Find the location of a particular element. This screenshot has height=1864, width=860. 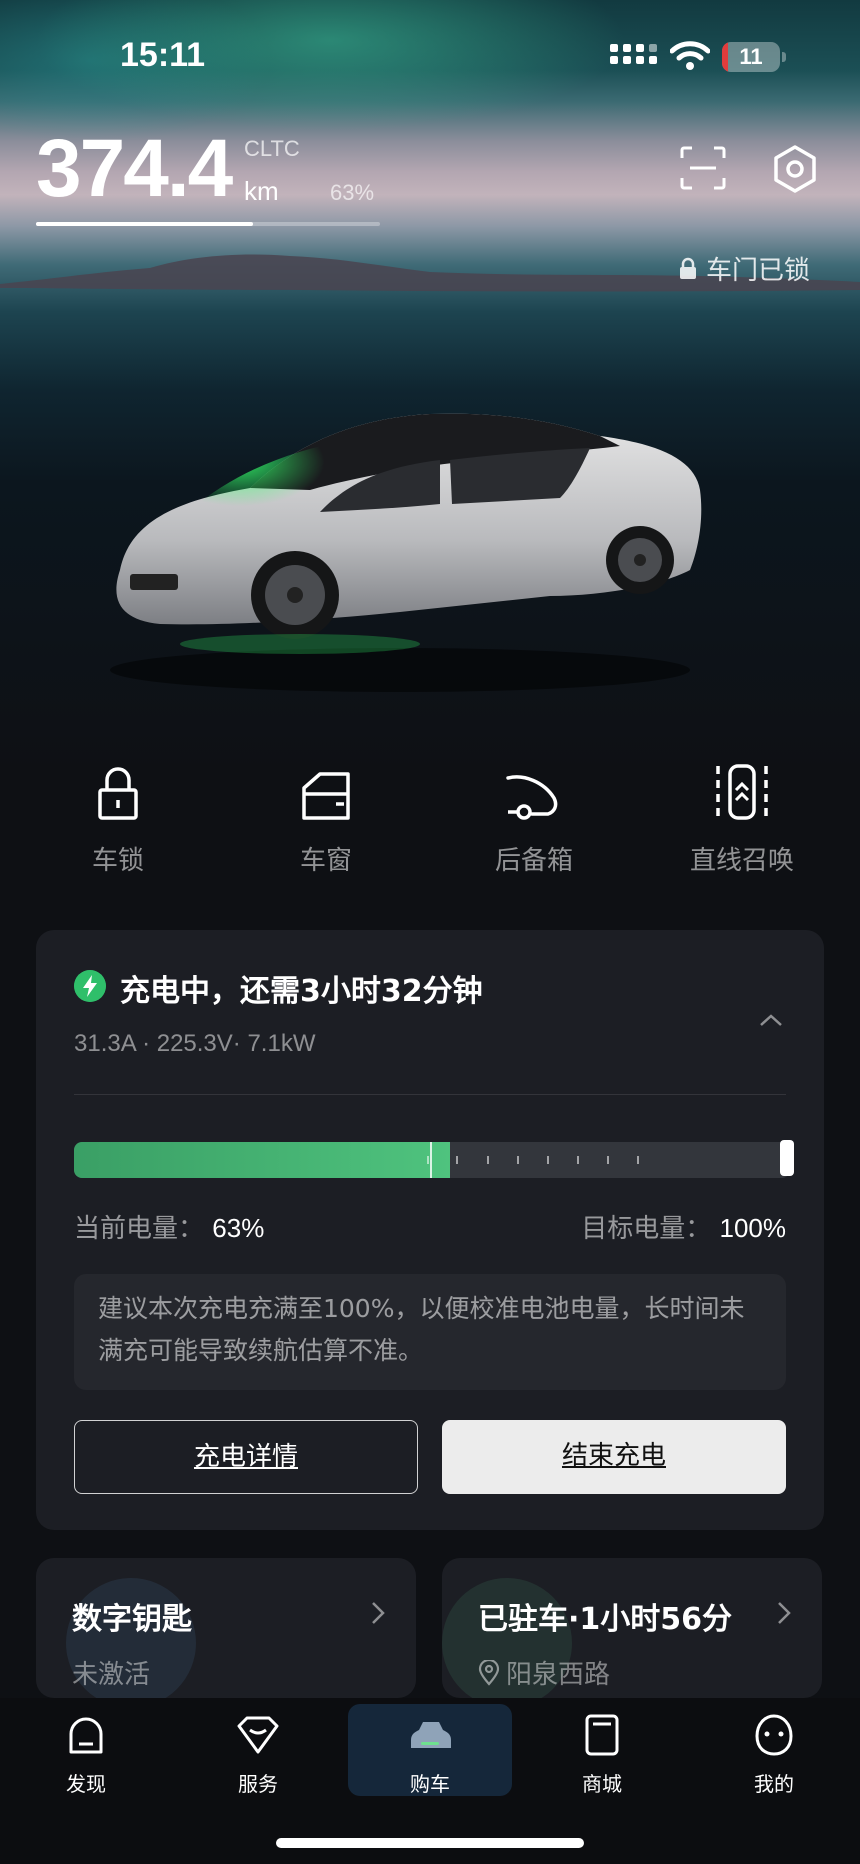

current-charge-value: 63% is located at coordinates (238, 1228).